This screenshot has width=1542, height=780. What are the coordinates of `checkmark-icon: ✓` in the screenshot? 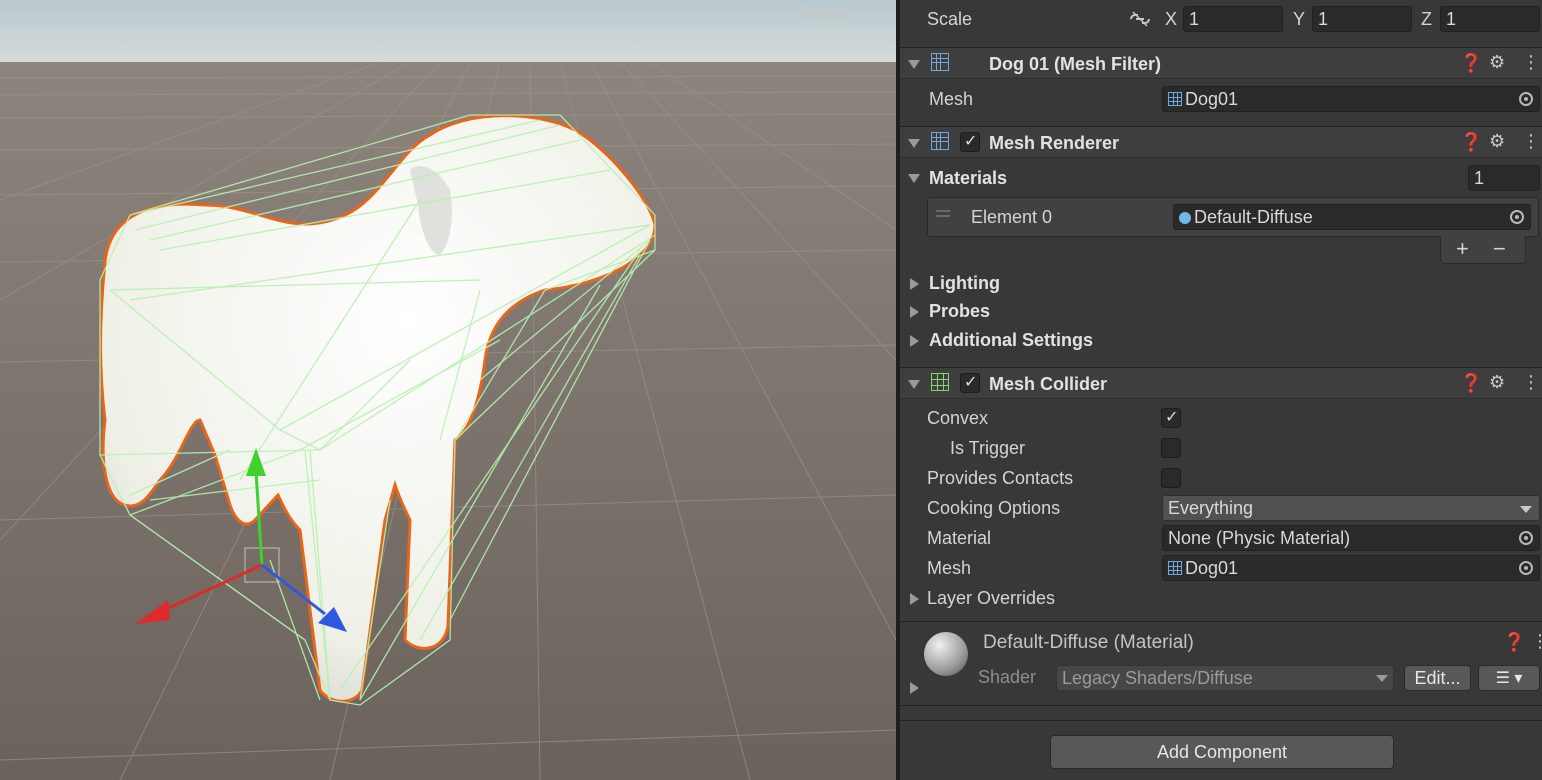 It's located at (1172, 417).